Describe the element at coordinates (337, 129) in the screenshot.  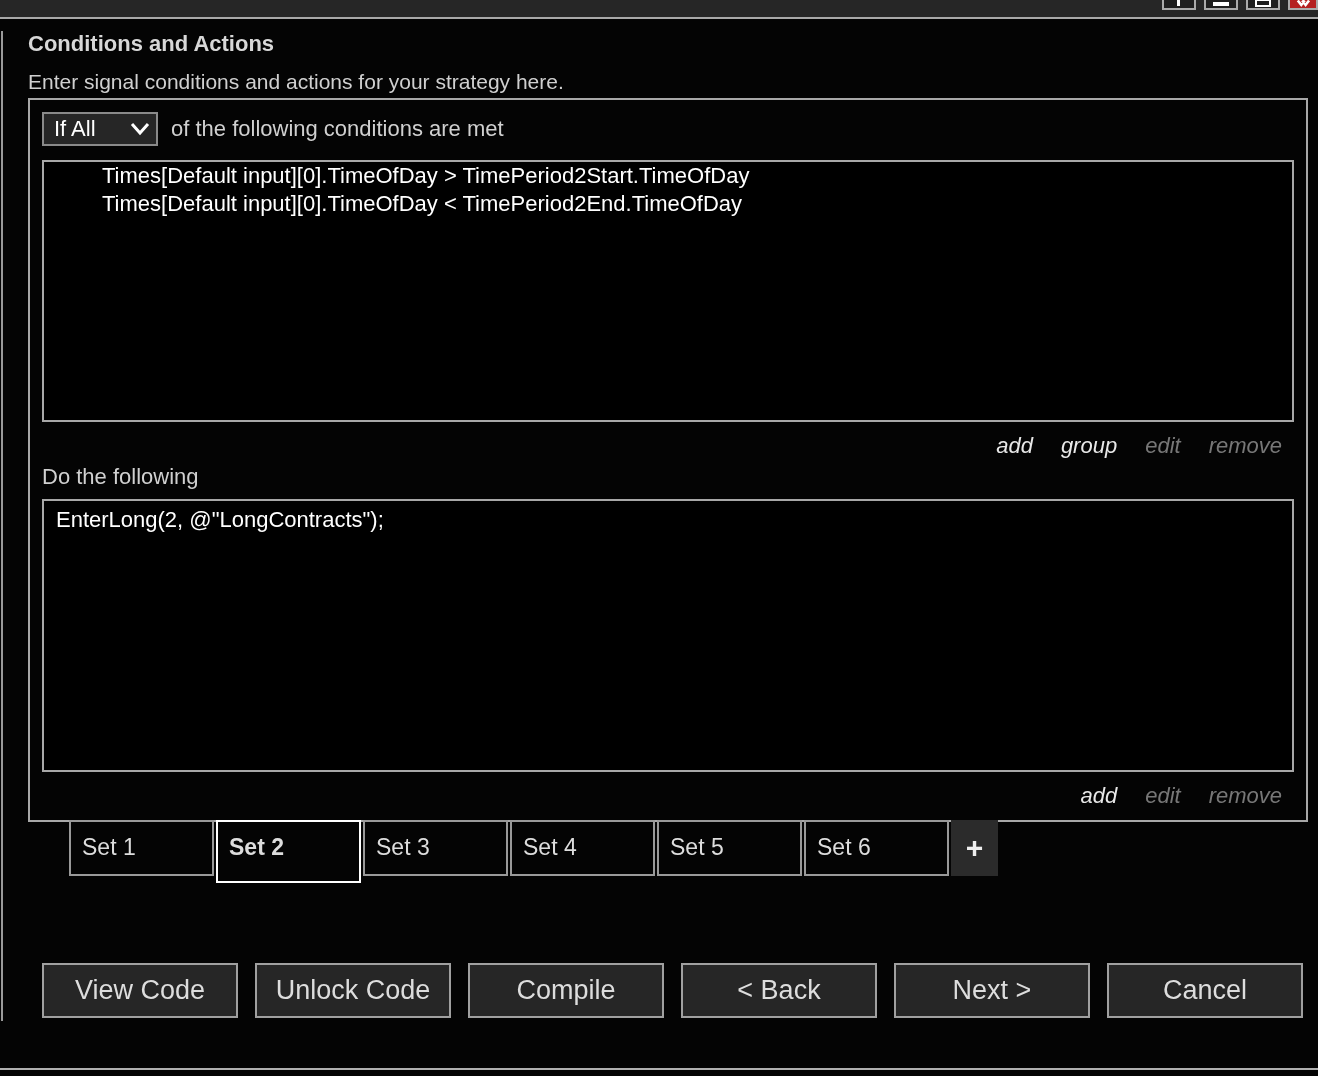
I see `condition-caption: of the following conditions are met` at that location.